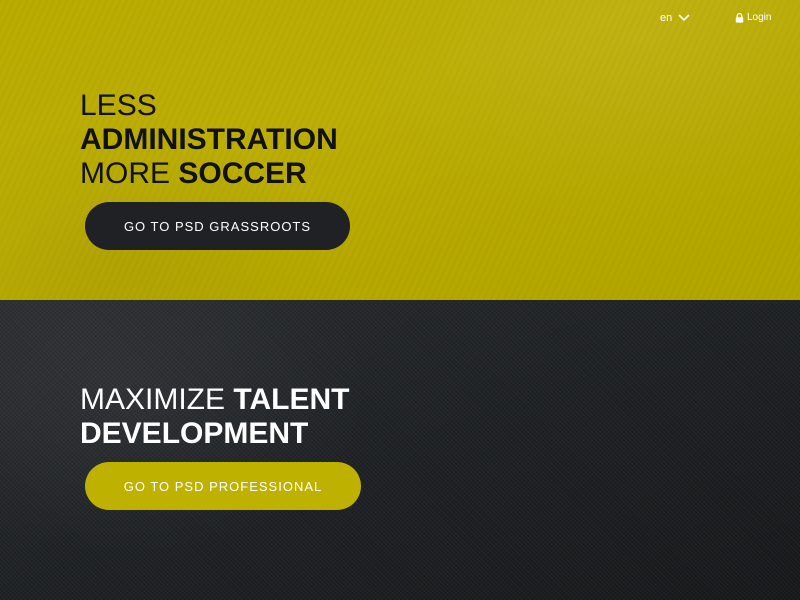  I want to click on grassroots-headline-line2: ADMINISTRATION, so click(209, 139).